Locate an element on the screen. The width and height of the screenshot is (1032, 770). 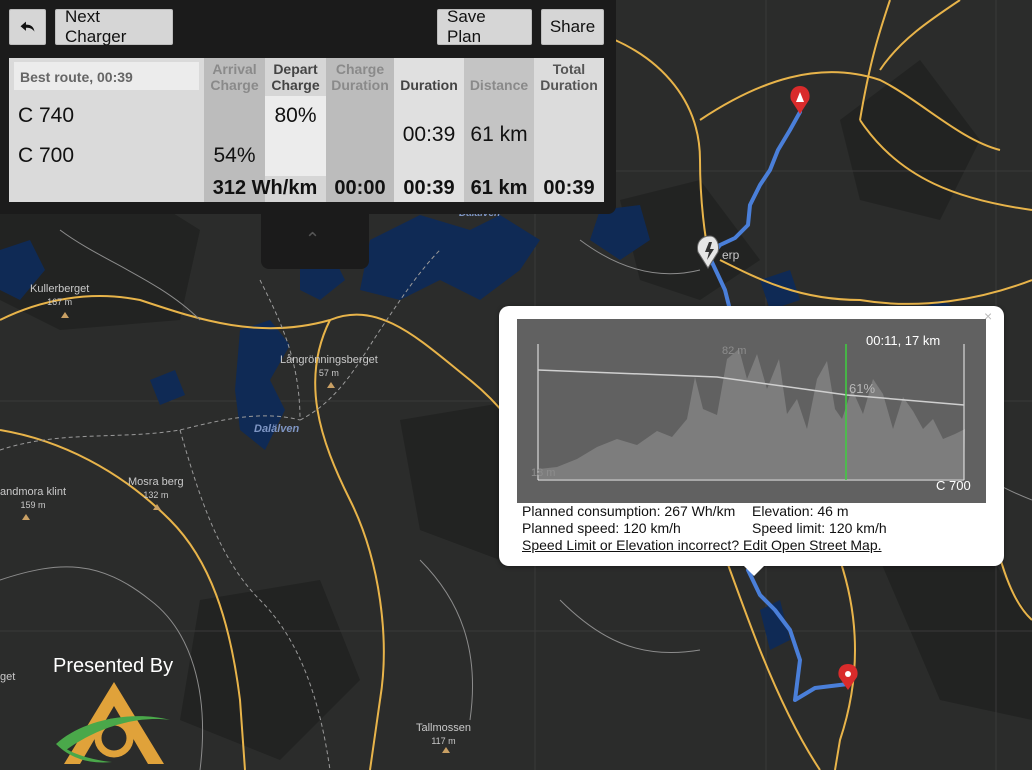
elevation-value: Elevation: 46 m is located at coordinates (800, 511).